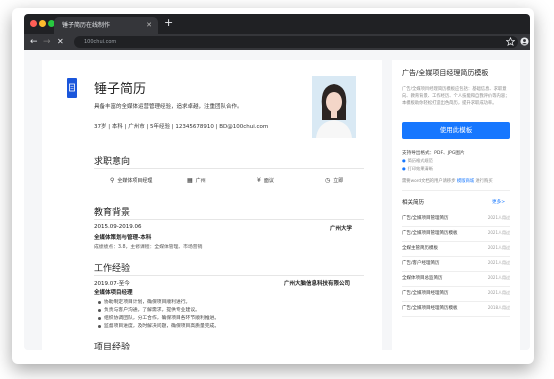 Image resolution: width=554 pixels, height=379 pixels. I want to click on section-title-project: 项目经验, so click(112, 346).